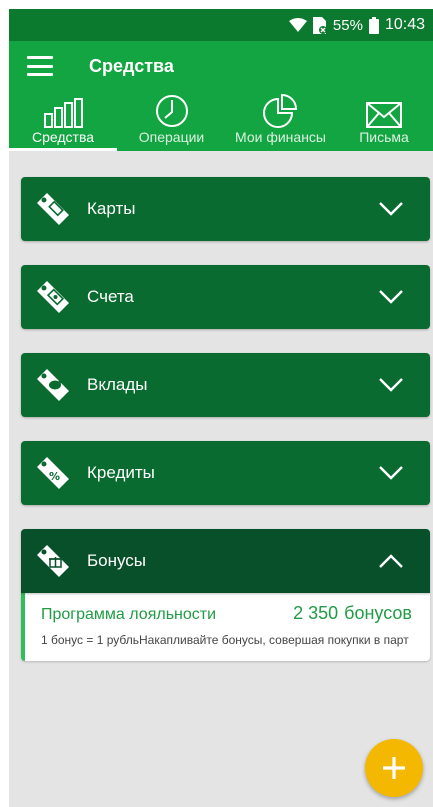 This screenshot has width=433, height=807. Describe the element at coordinates (63, 111) in the screenshot. I see `bar-chart-icon` at that location.